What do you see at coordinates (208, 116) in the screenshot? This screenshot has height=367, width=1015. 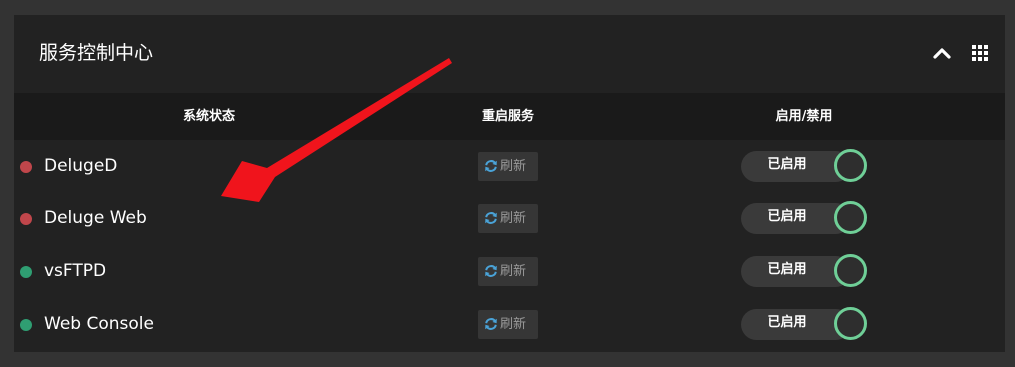 I see `column-header-status: 系统状态` at bounding box center [208, 116].